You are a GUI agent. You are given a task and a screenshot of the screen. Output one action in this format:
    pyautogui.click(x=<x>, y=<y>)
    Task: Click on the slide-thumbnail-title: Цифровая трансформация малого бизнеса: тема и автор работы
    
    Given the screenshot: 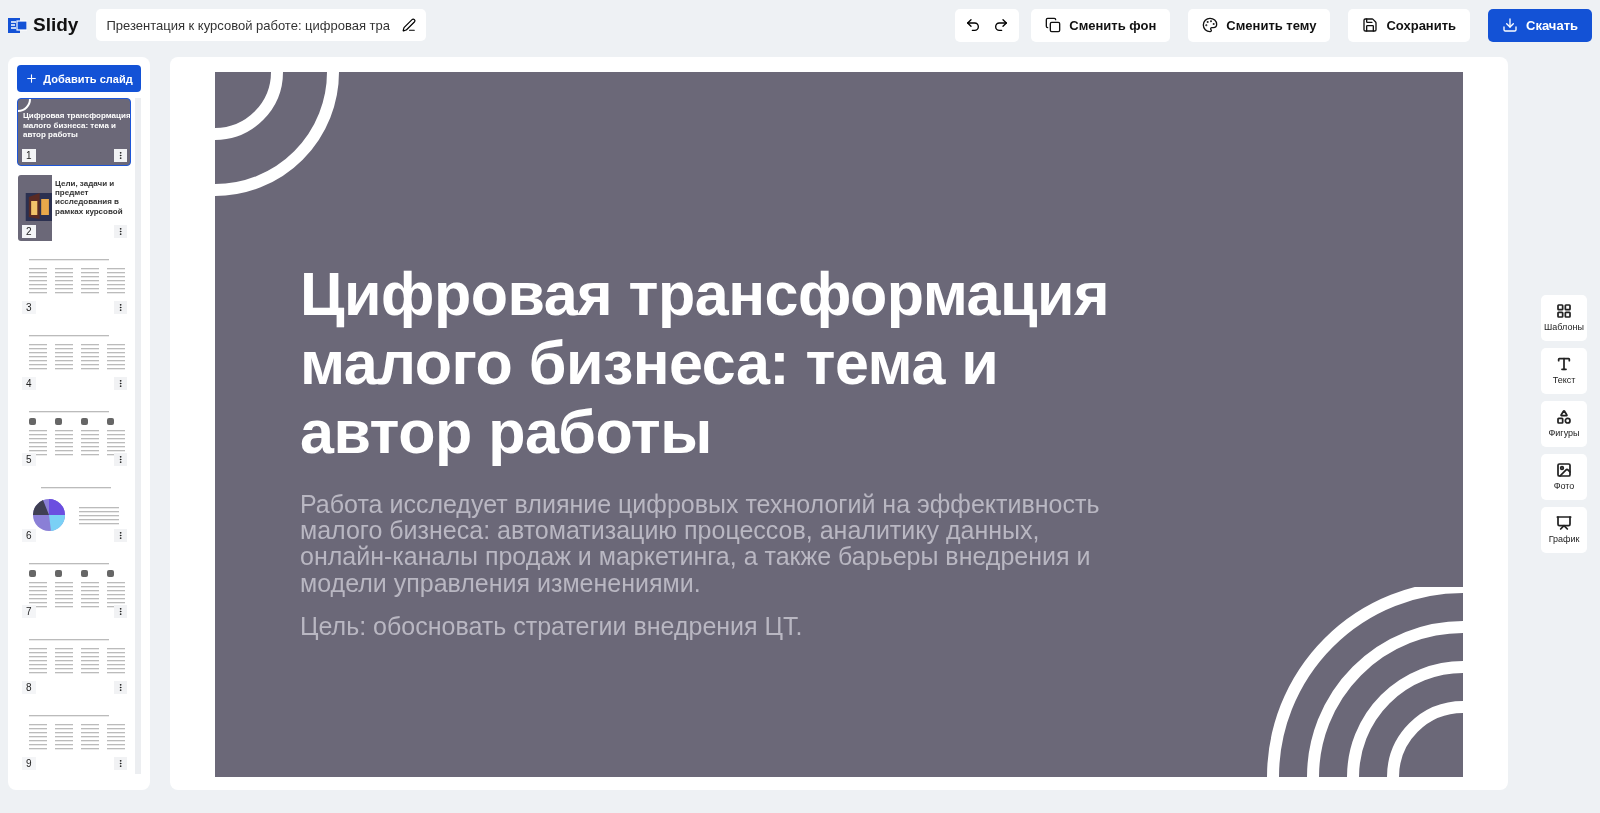 What is the action you would take?
    pyautogui.click(x=76, y=125)
    